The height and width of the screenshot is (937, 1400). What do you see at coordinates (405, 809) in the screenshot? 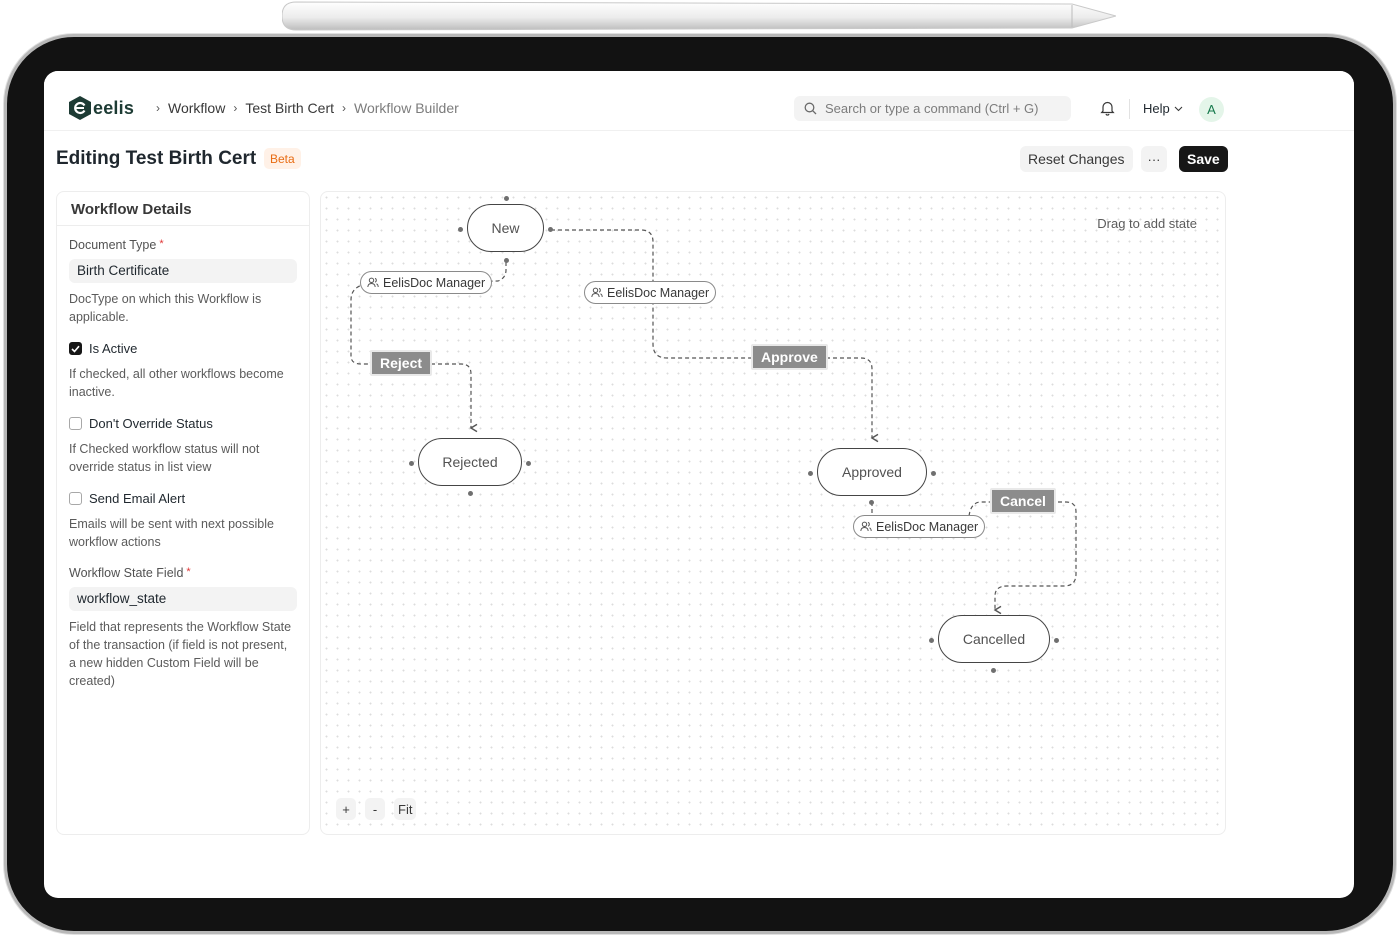
I see `fit-view-button: Fit` at bounding box center [405, 809].